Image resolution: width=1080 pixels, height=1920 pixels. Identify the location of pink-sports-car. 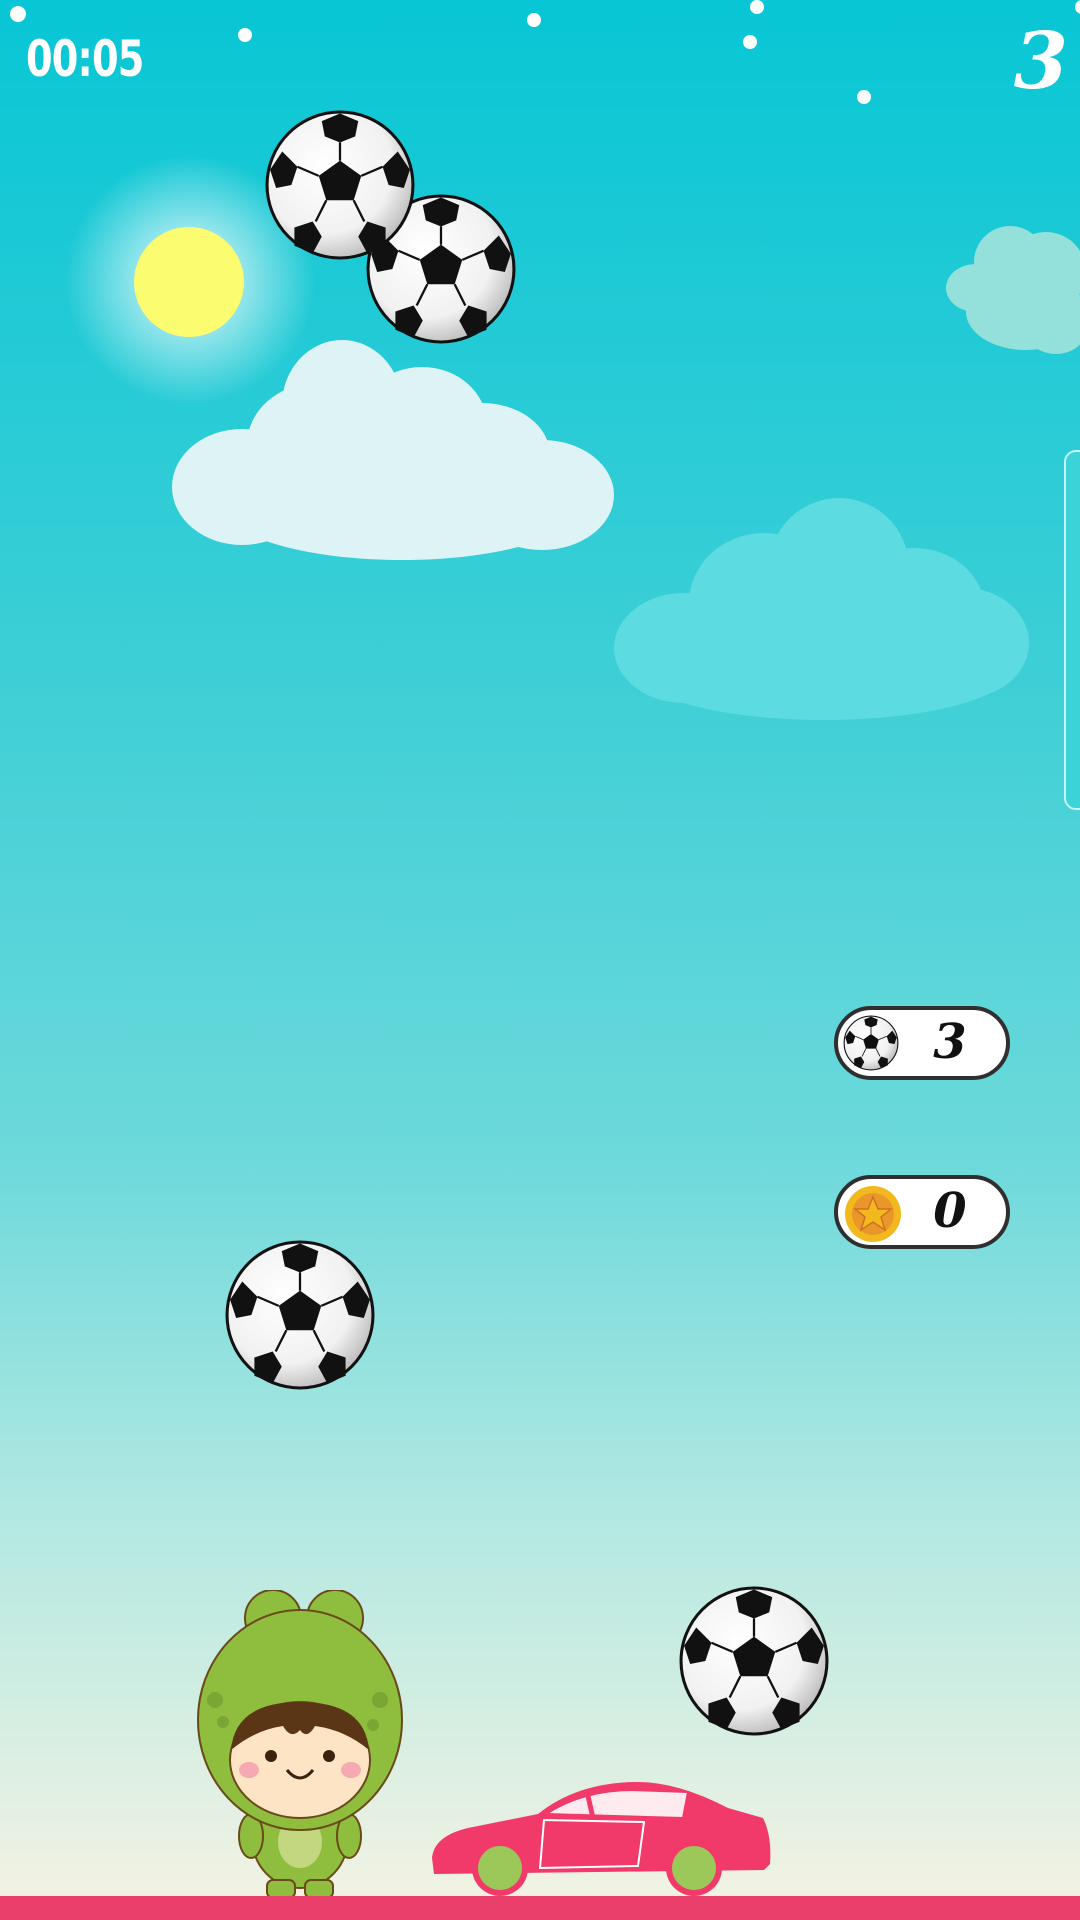
(601, 1839).